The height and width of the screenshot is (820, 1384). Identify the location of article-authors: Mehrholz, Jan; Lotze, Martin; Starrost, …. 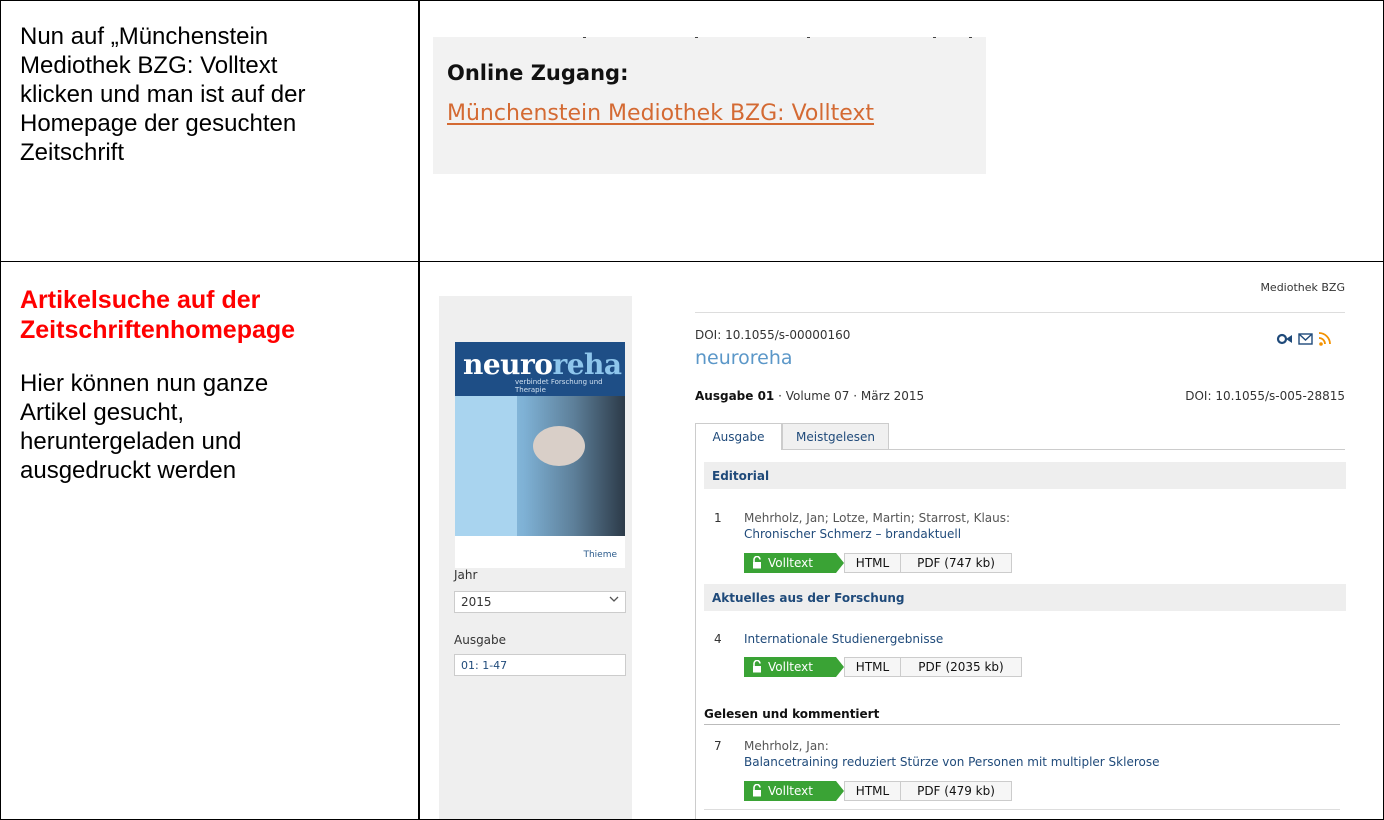
(877, 518).